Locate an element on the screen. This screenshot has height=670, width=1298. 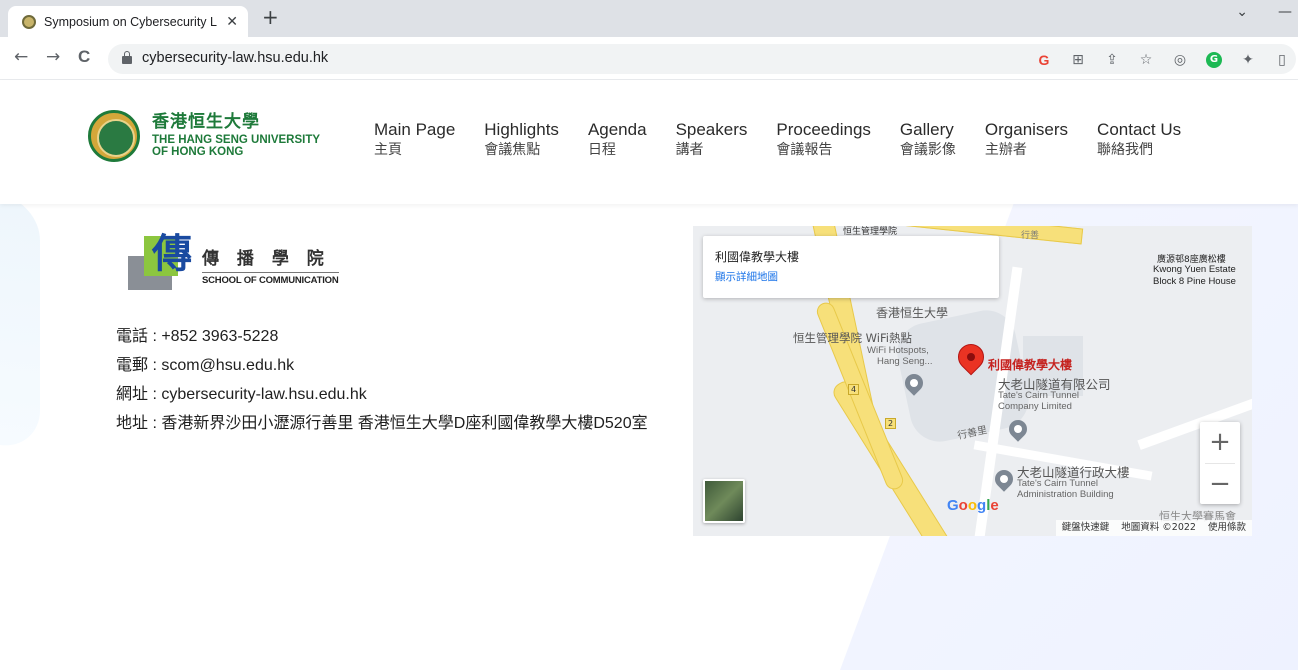
map-label-lee-building: 利國偉教學大樓 is located at coordinates (1030, 365).